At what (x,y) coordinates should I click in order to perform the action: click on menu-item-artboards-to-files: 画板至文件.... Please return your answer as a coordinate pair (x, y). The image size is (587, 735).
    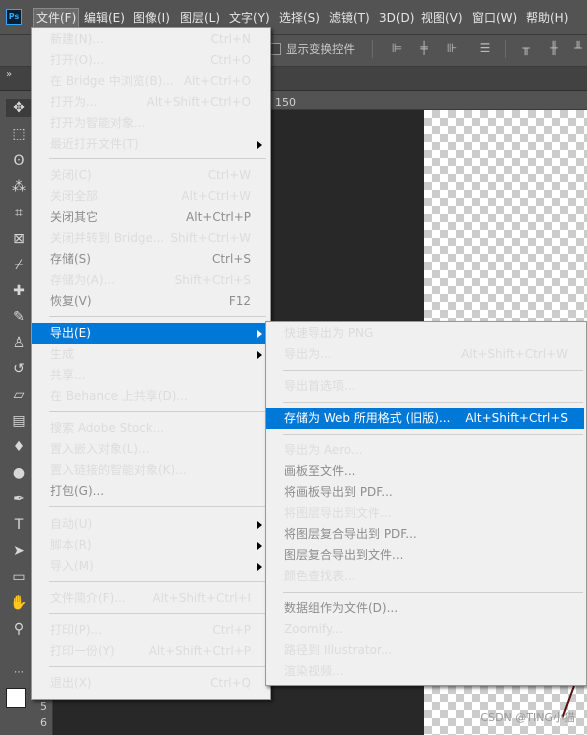
    Looking at the image, I should click on (320, 471).